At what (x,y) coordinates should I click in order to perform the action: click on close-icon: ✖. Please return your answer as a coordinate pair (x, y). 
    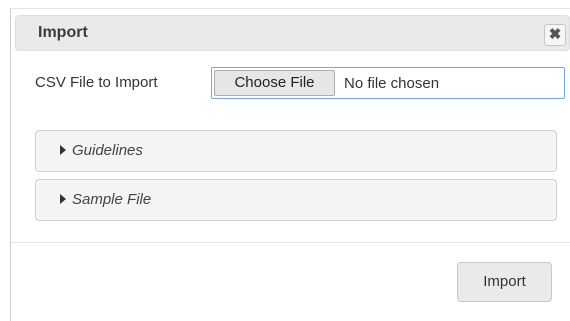
    Looking at the image, I should click on (555, 34).